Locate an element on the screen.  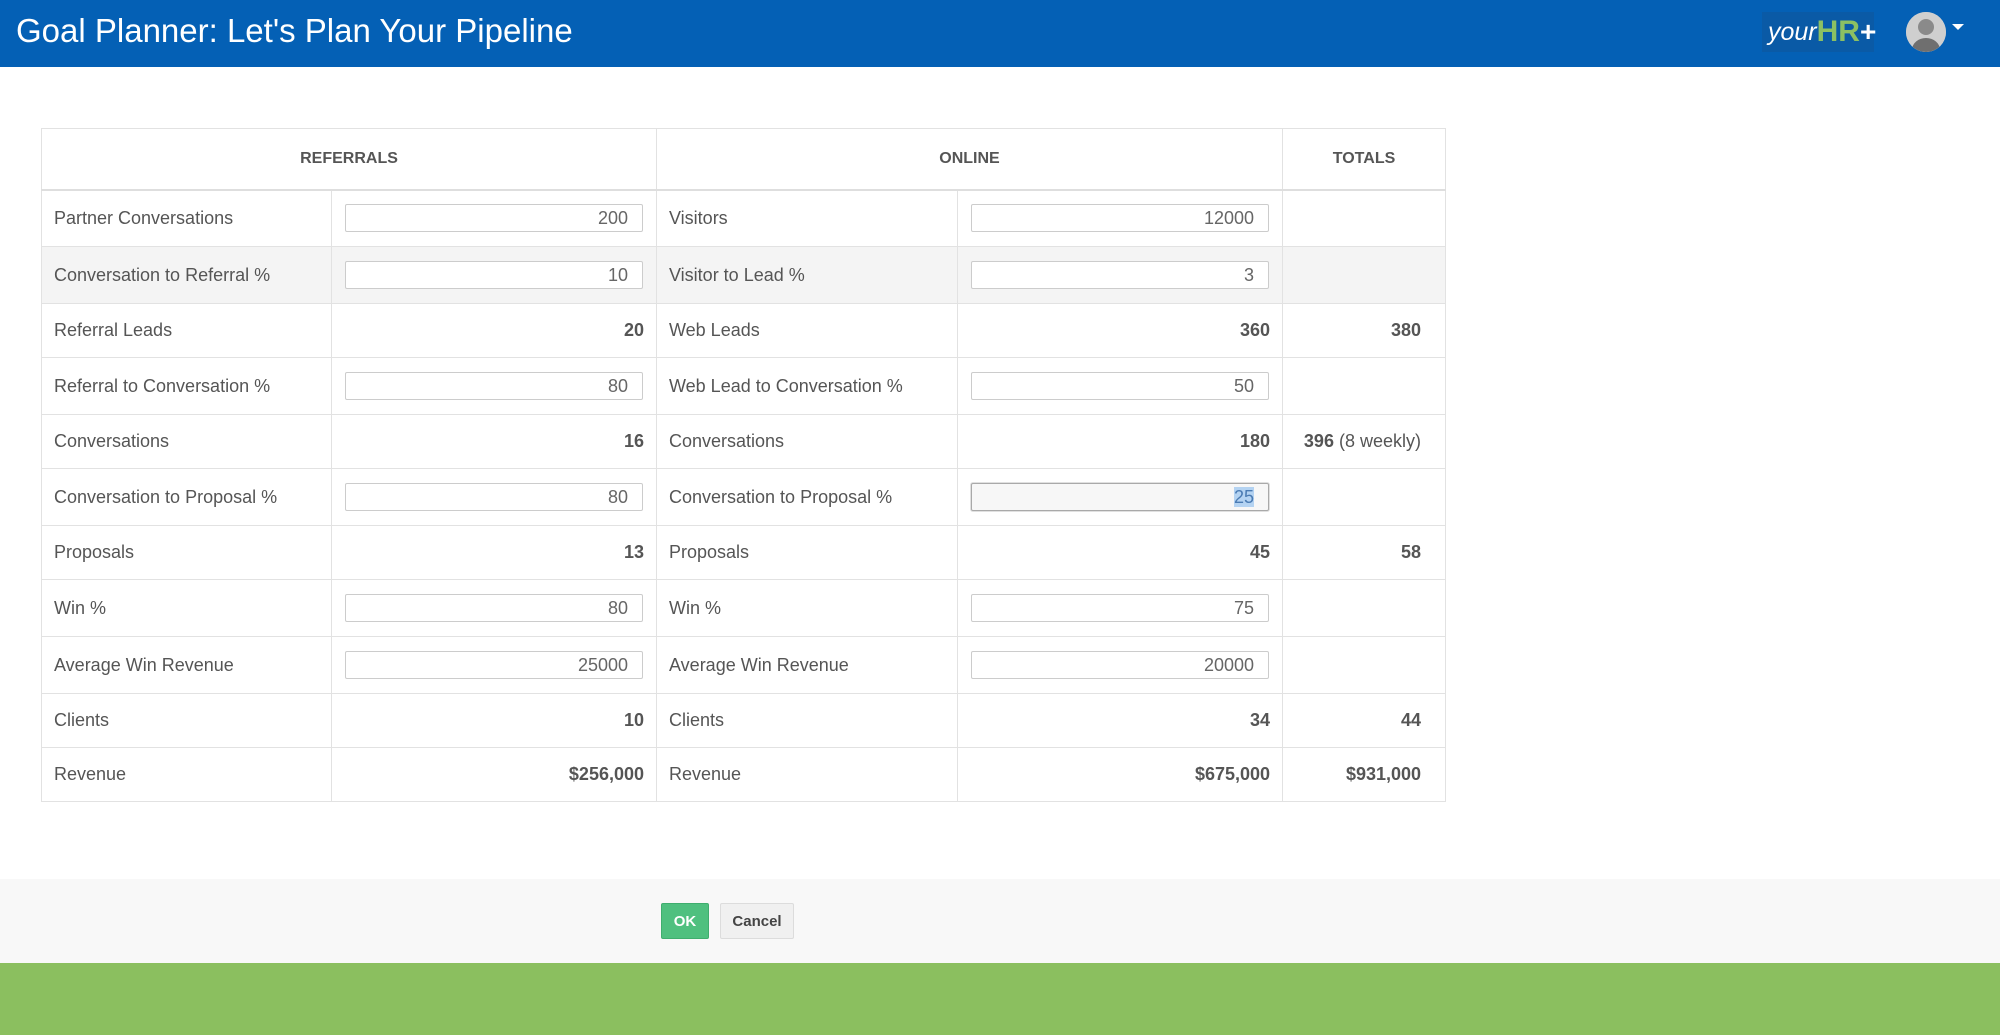
table-row: Referral Leads 20 Web Leads 360 380 is located at coordinates (744, 330).